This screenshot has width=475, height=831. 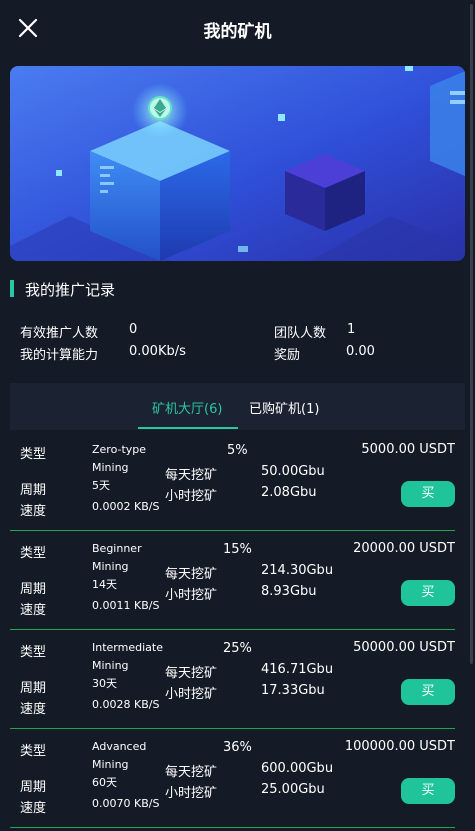 What do you see at coordinates (289, 591) in the screenshot?
I see `hourly-value: 8.93Gbu` at bounding box center [289, 591].